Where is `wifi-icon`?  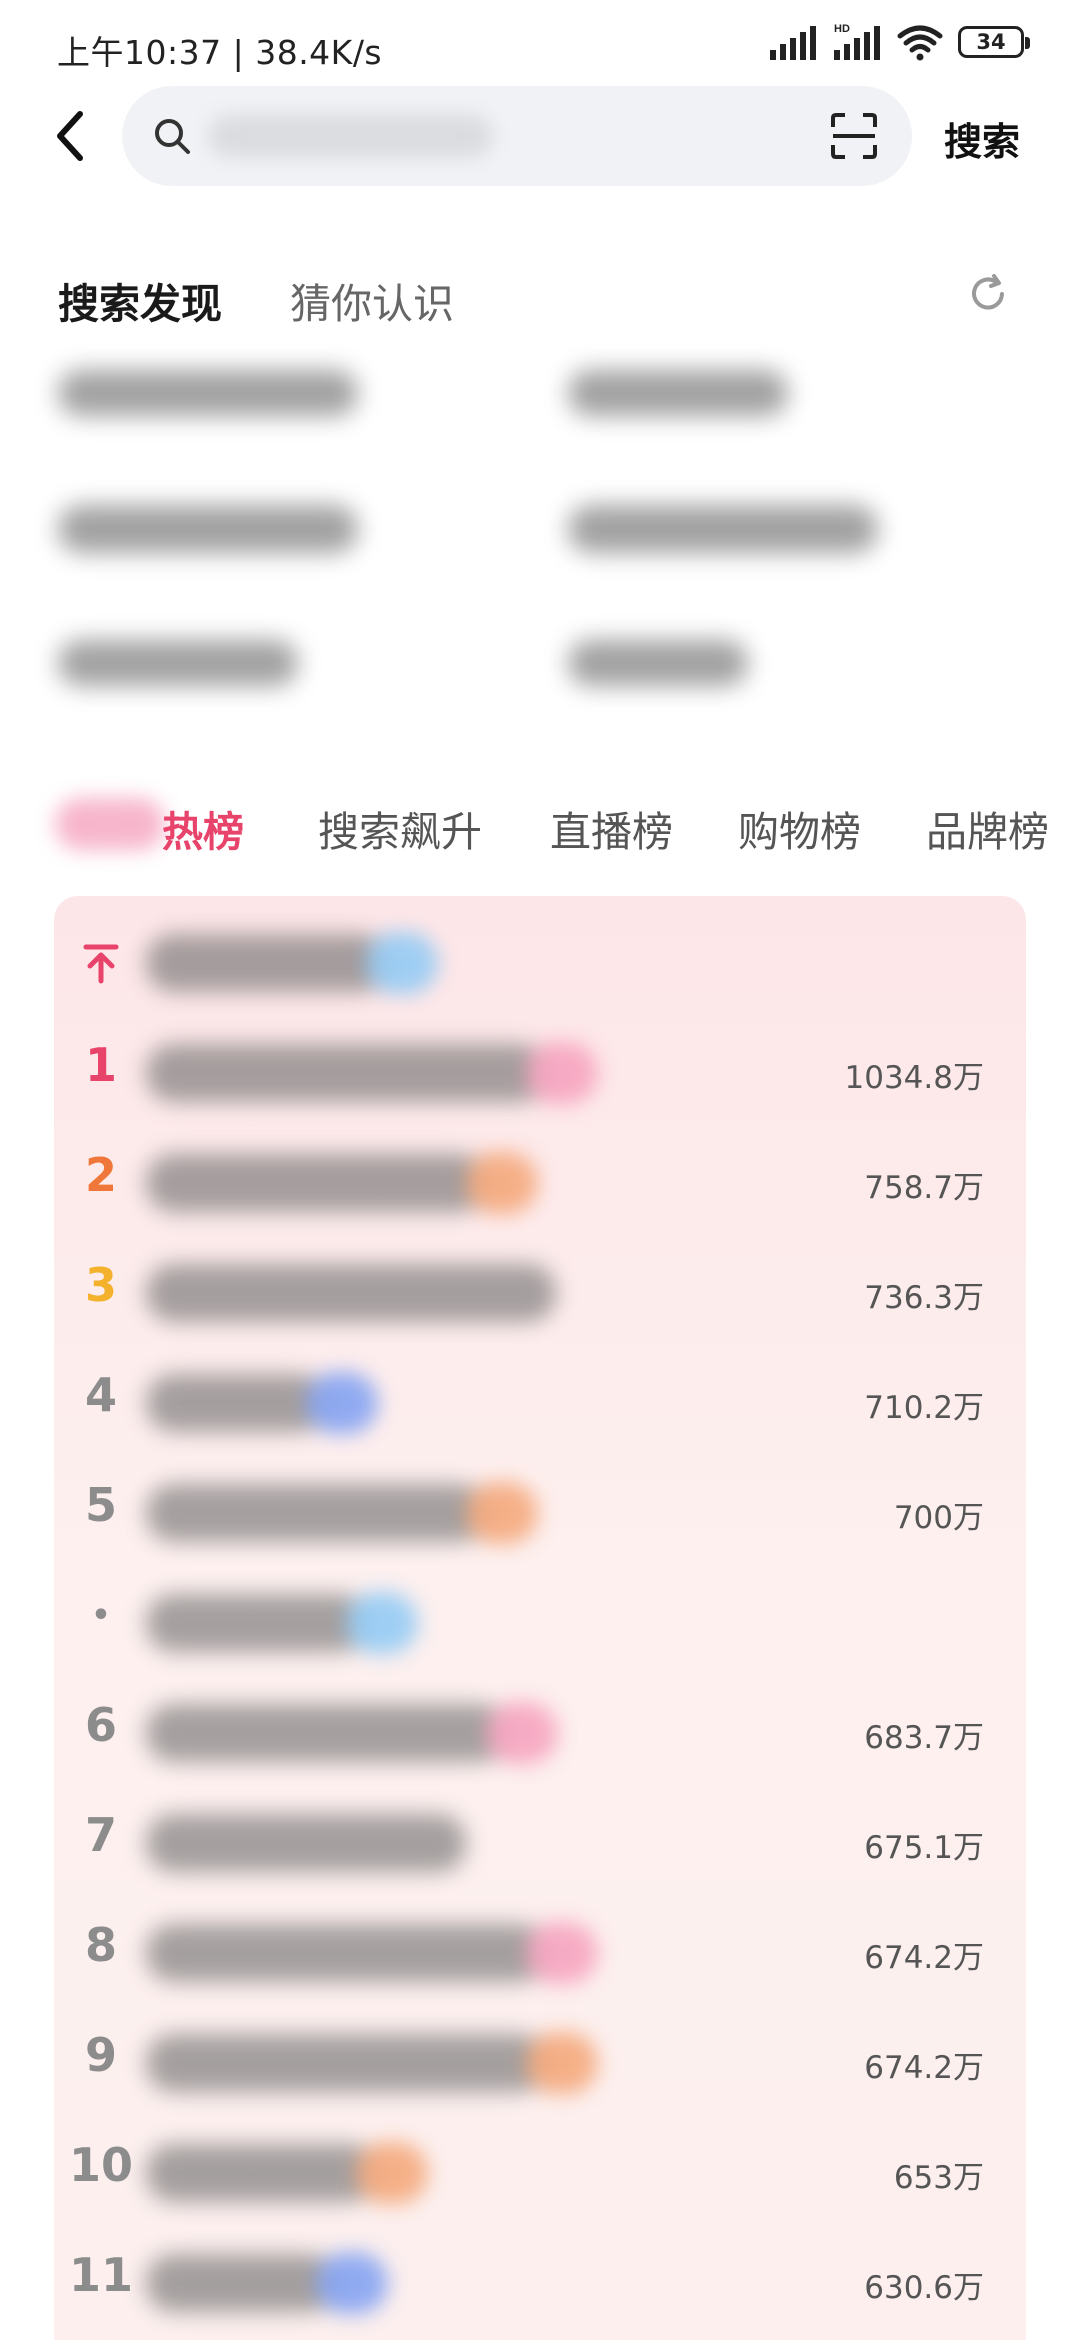 wifi-icon is located at coordinates (920, 43).